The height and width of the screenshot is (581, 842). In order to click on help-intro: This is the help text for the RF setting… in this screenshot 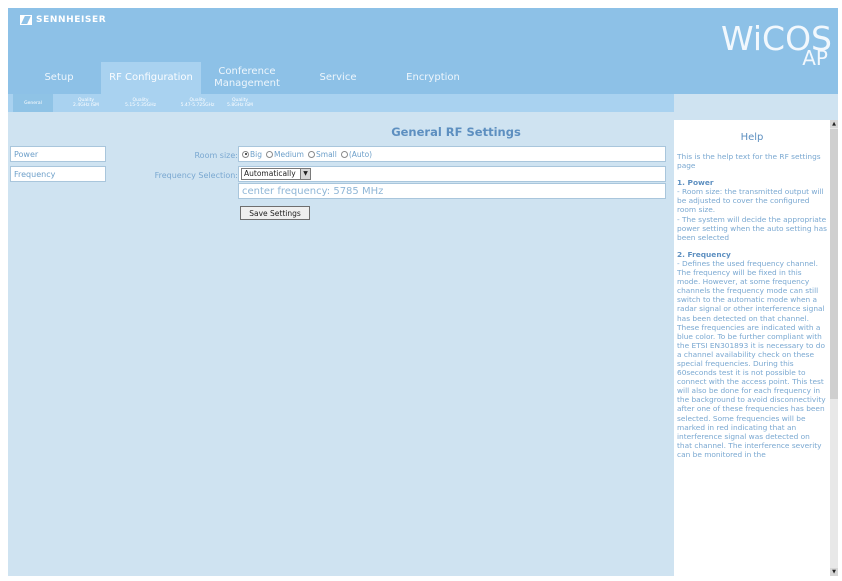, I will do `click(749, 161)`.